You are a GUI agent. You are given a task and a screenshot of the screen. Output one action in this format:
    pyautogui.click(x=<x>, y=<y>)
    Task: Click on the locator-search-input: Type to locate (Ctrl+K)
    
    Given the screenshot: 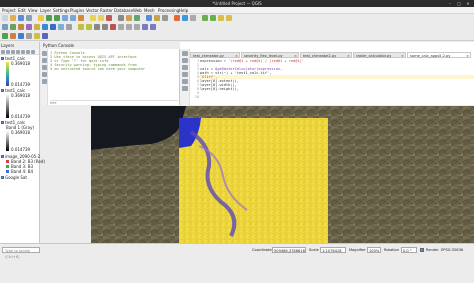 What is the action you would take?
    pyautogui.click(x=21, y=253)
    